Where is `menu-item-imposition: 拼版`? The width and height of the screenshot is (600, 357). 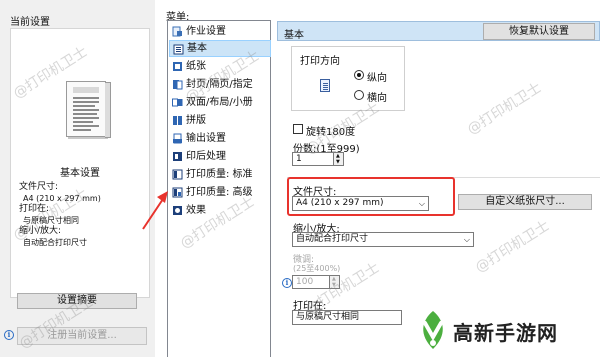
menu-item-imposition: 拼版 is located at coordinates (220, 120).